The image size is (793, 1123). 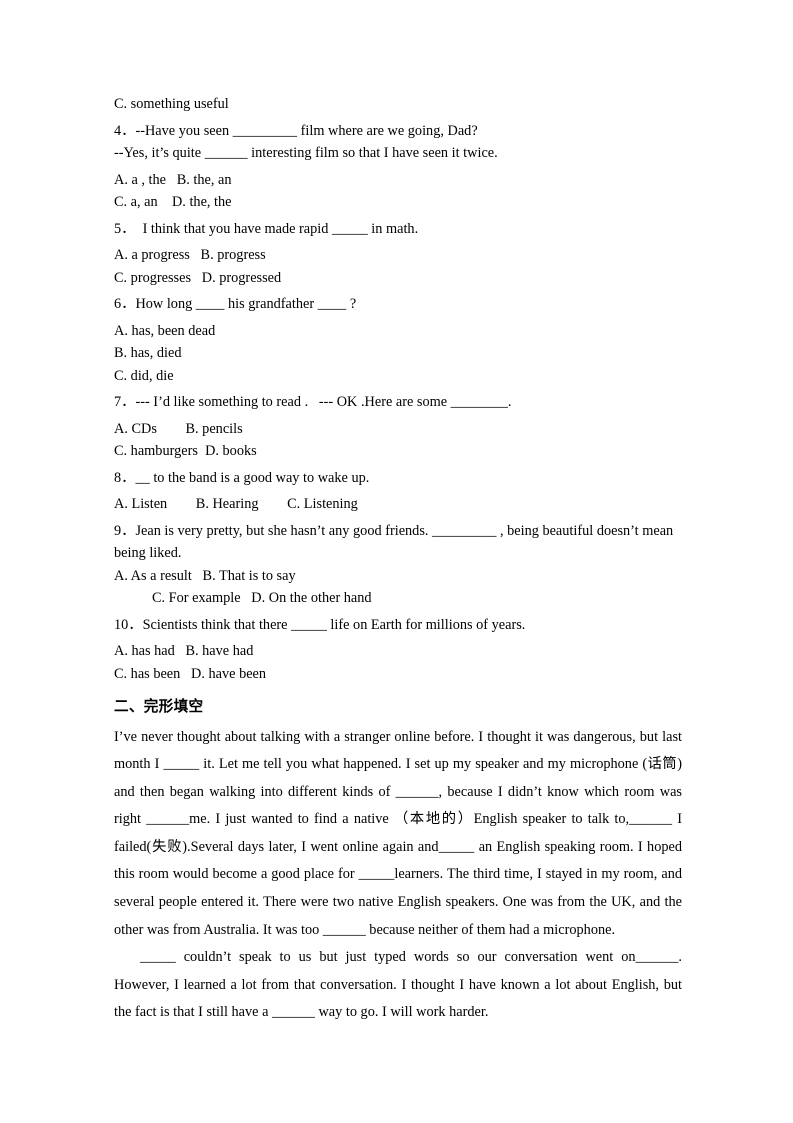 What do you see at coordinates (190, 673) in the screenshot?
I see `question-10-options-cd: C. has been D. have been` at bounding box center [190, 673].